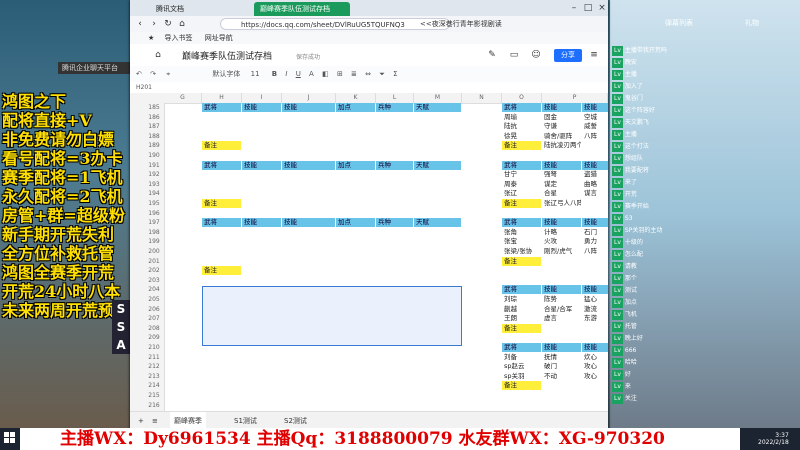 Image resolution: width=800 pixels, height=450 pixels. What do you see at coordinates (561, 117) in the screenshot?
I see `table-cell: 固金` at bounding box center [561, 117].